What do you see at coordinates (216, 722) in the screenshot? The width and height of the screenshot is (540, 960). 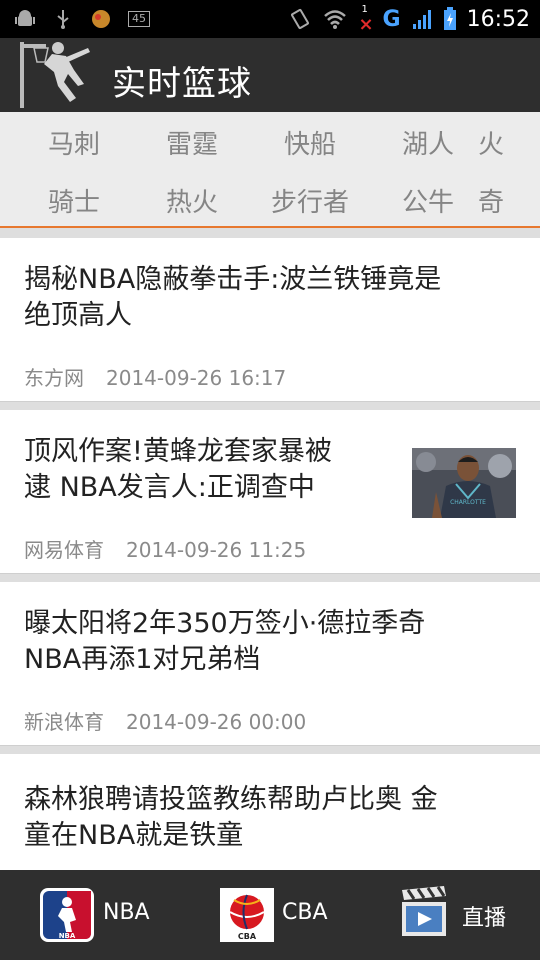 I see `news-date: 2014-09-26 00:00` at bounding box center [216, 722].